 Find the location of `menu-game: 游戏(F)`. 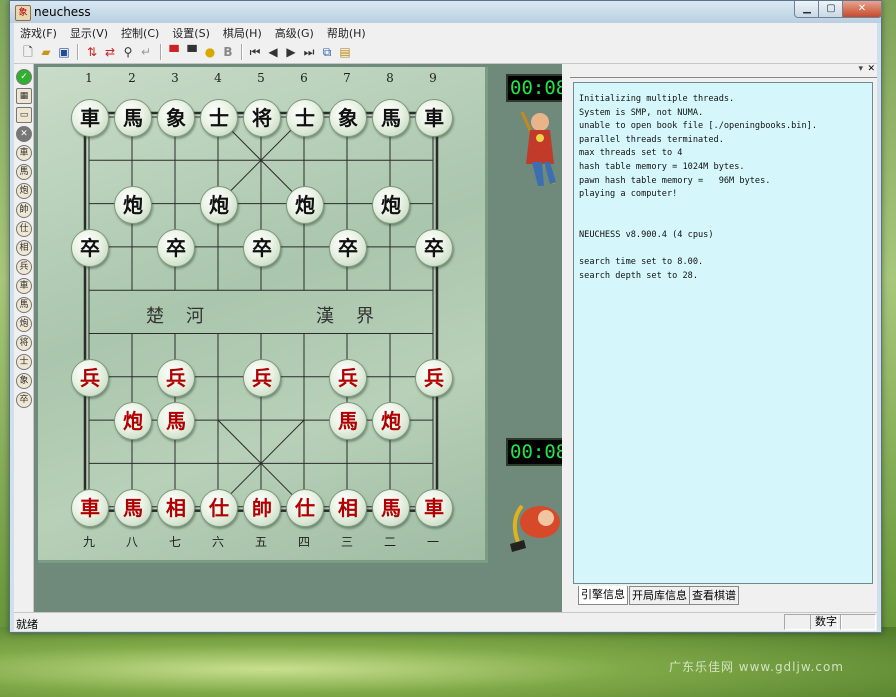

menu-game: 游戏(F) is located at coordinates (39, 32).